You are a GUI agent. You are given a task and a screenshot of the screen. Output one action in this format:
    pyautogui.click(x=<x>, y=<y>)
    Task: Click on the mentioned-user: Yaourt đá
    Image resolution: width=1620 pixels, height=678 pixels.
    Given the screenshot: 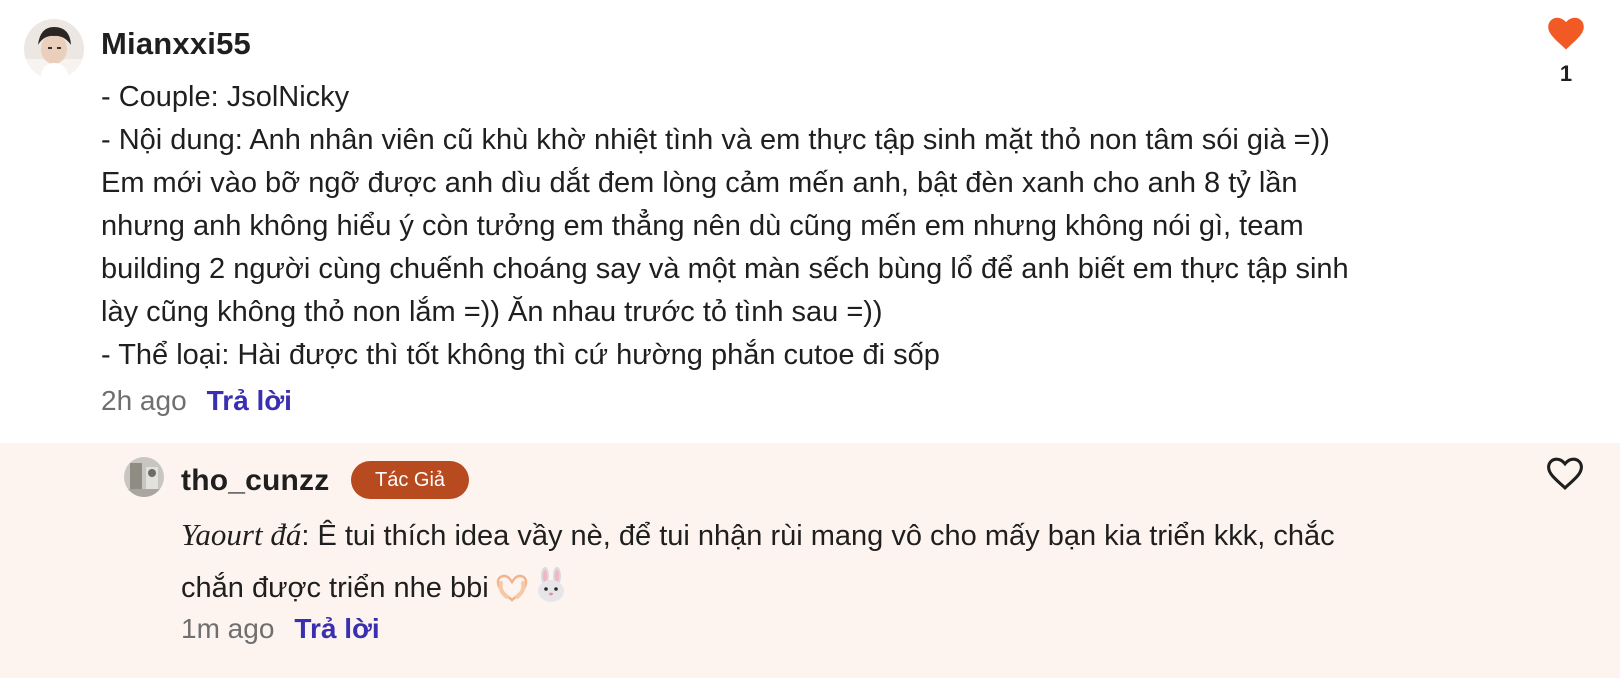 What is the action you would take?
    pyautogui.click(x=241, y=534)
    